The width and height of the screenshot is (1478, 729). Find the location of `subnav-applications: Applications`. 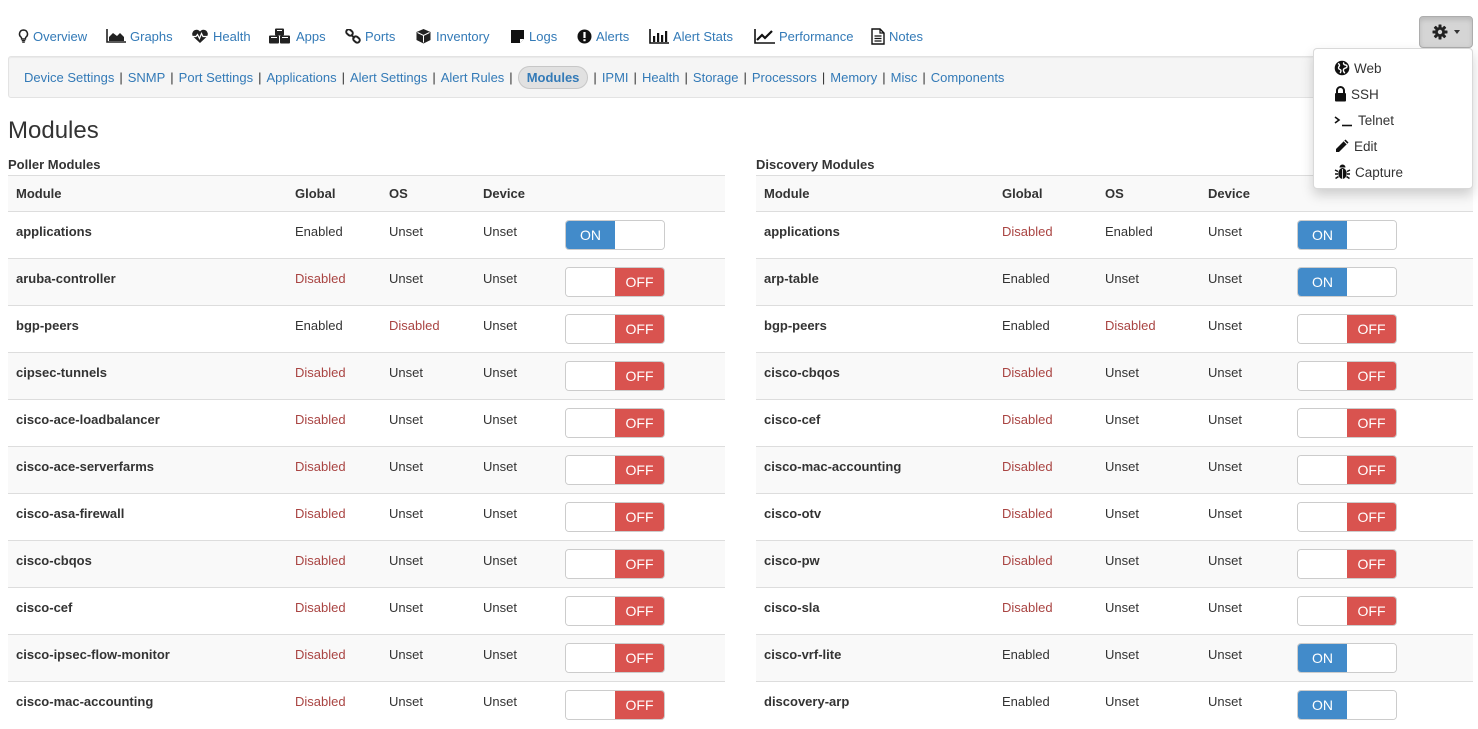

subnav-applications: Applications is located at coordinates (302, 77).